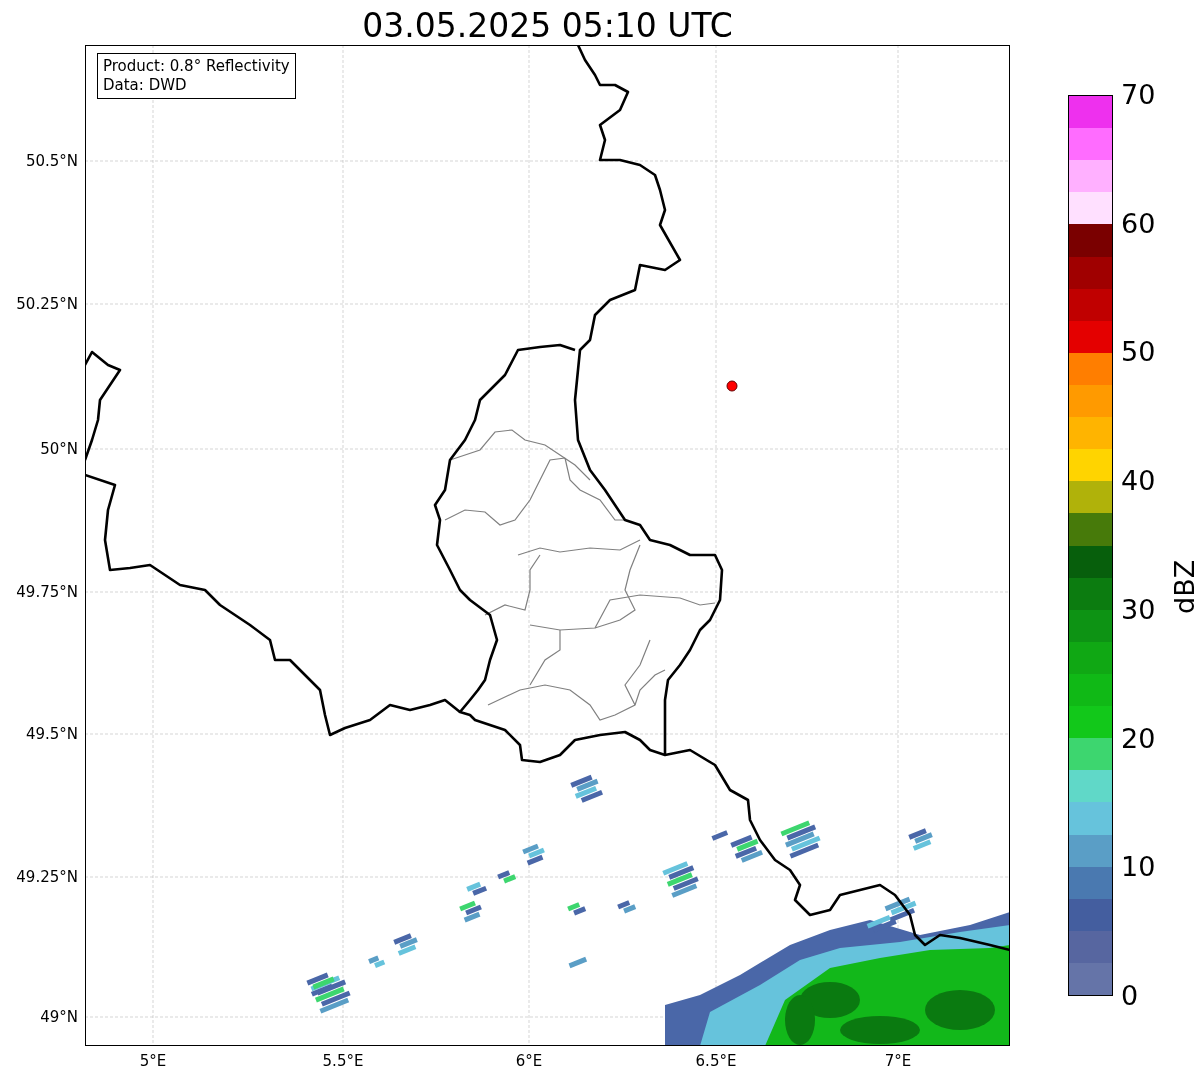  What do you see at coordinates (1184, 586) in the screenshot?
I see `colorbar-label: dBZ` at bounding box center [1184, 586].